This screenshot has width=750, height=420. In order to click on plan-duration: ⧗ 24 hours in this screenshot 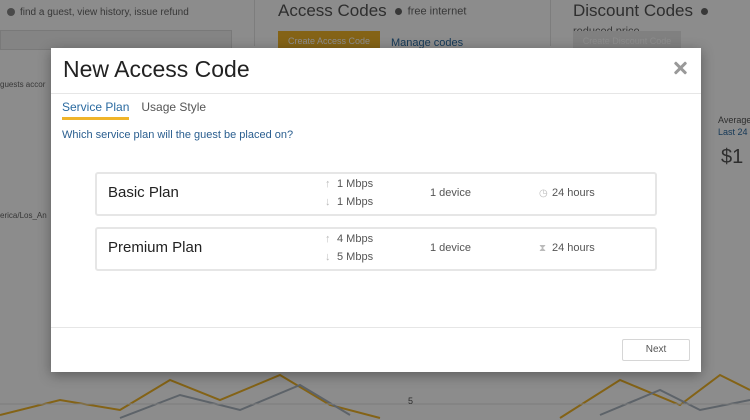, I will do `click(567, 248)`.